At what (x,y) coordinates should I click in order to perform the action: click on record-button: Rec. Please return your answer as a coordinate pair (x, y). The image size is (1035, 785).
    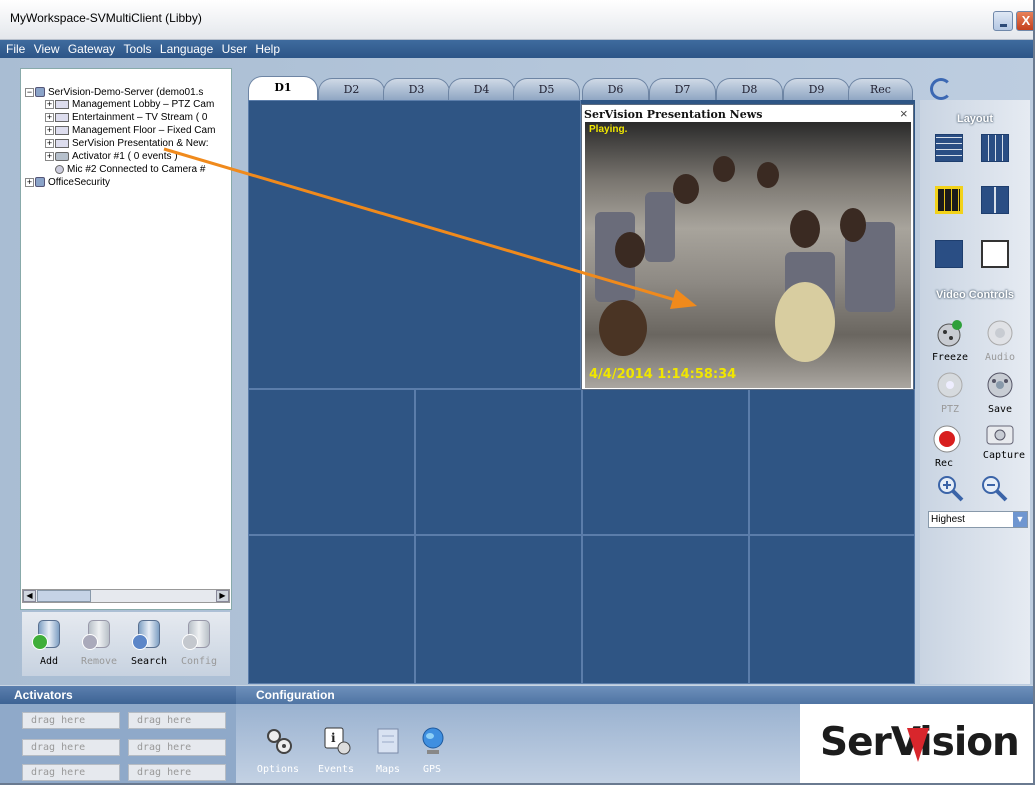
    Looking at the image, I should click on (950, 448).